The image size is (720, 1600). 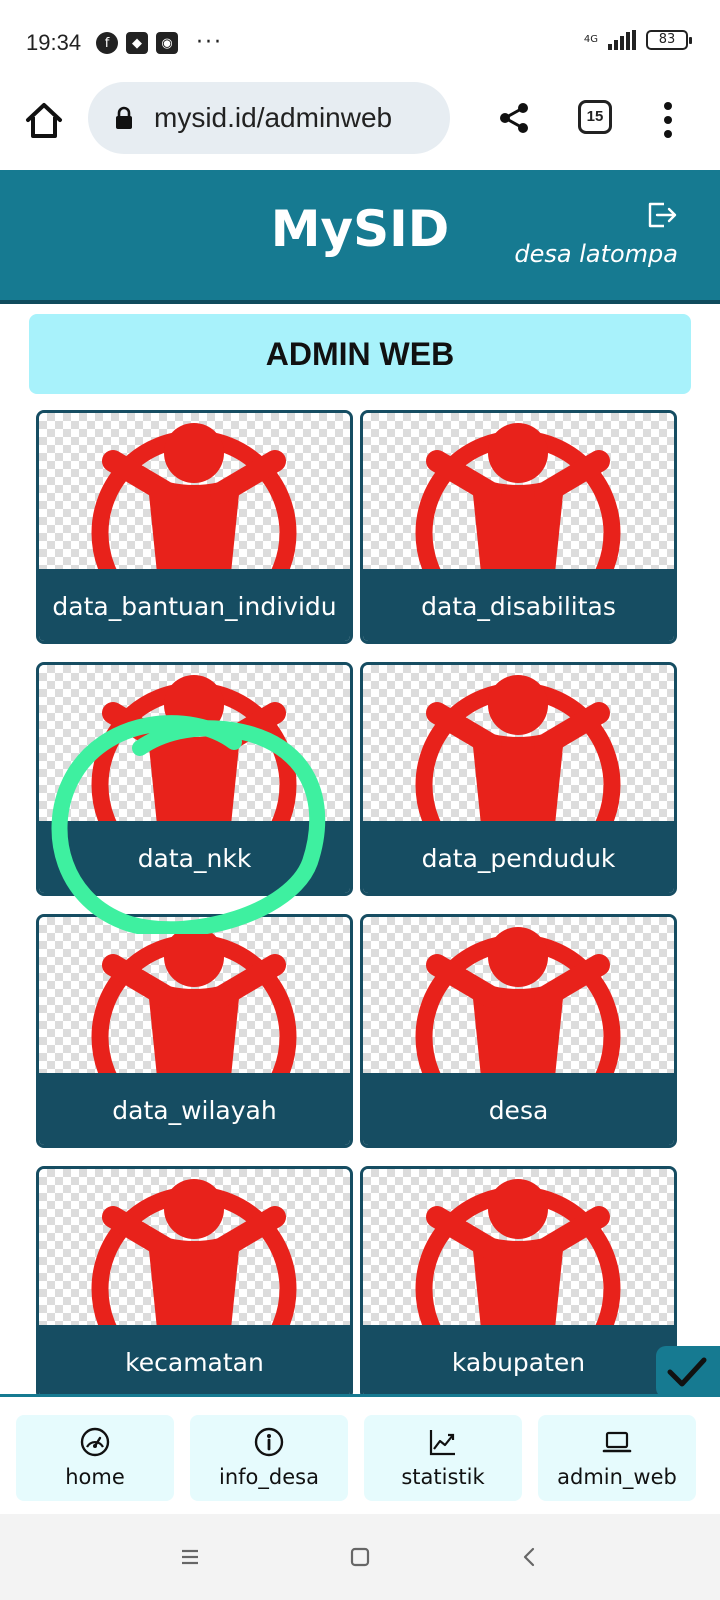 What do you see at coordinates (595, 117) in the screenshot?
I see `tab-switcher-button: 15` at bounding box center [595, 117].